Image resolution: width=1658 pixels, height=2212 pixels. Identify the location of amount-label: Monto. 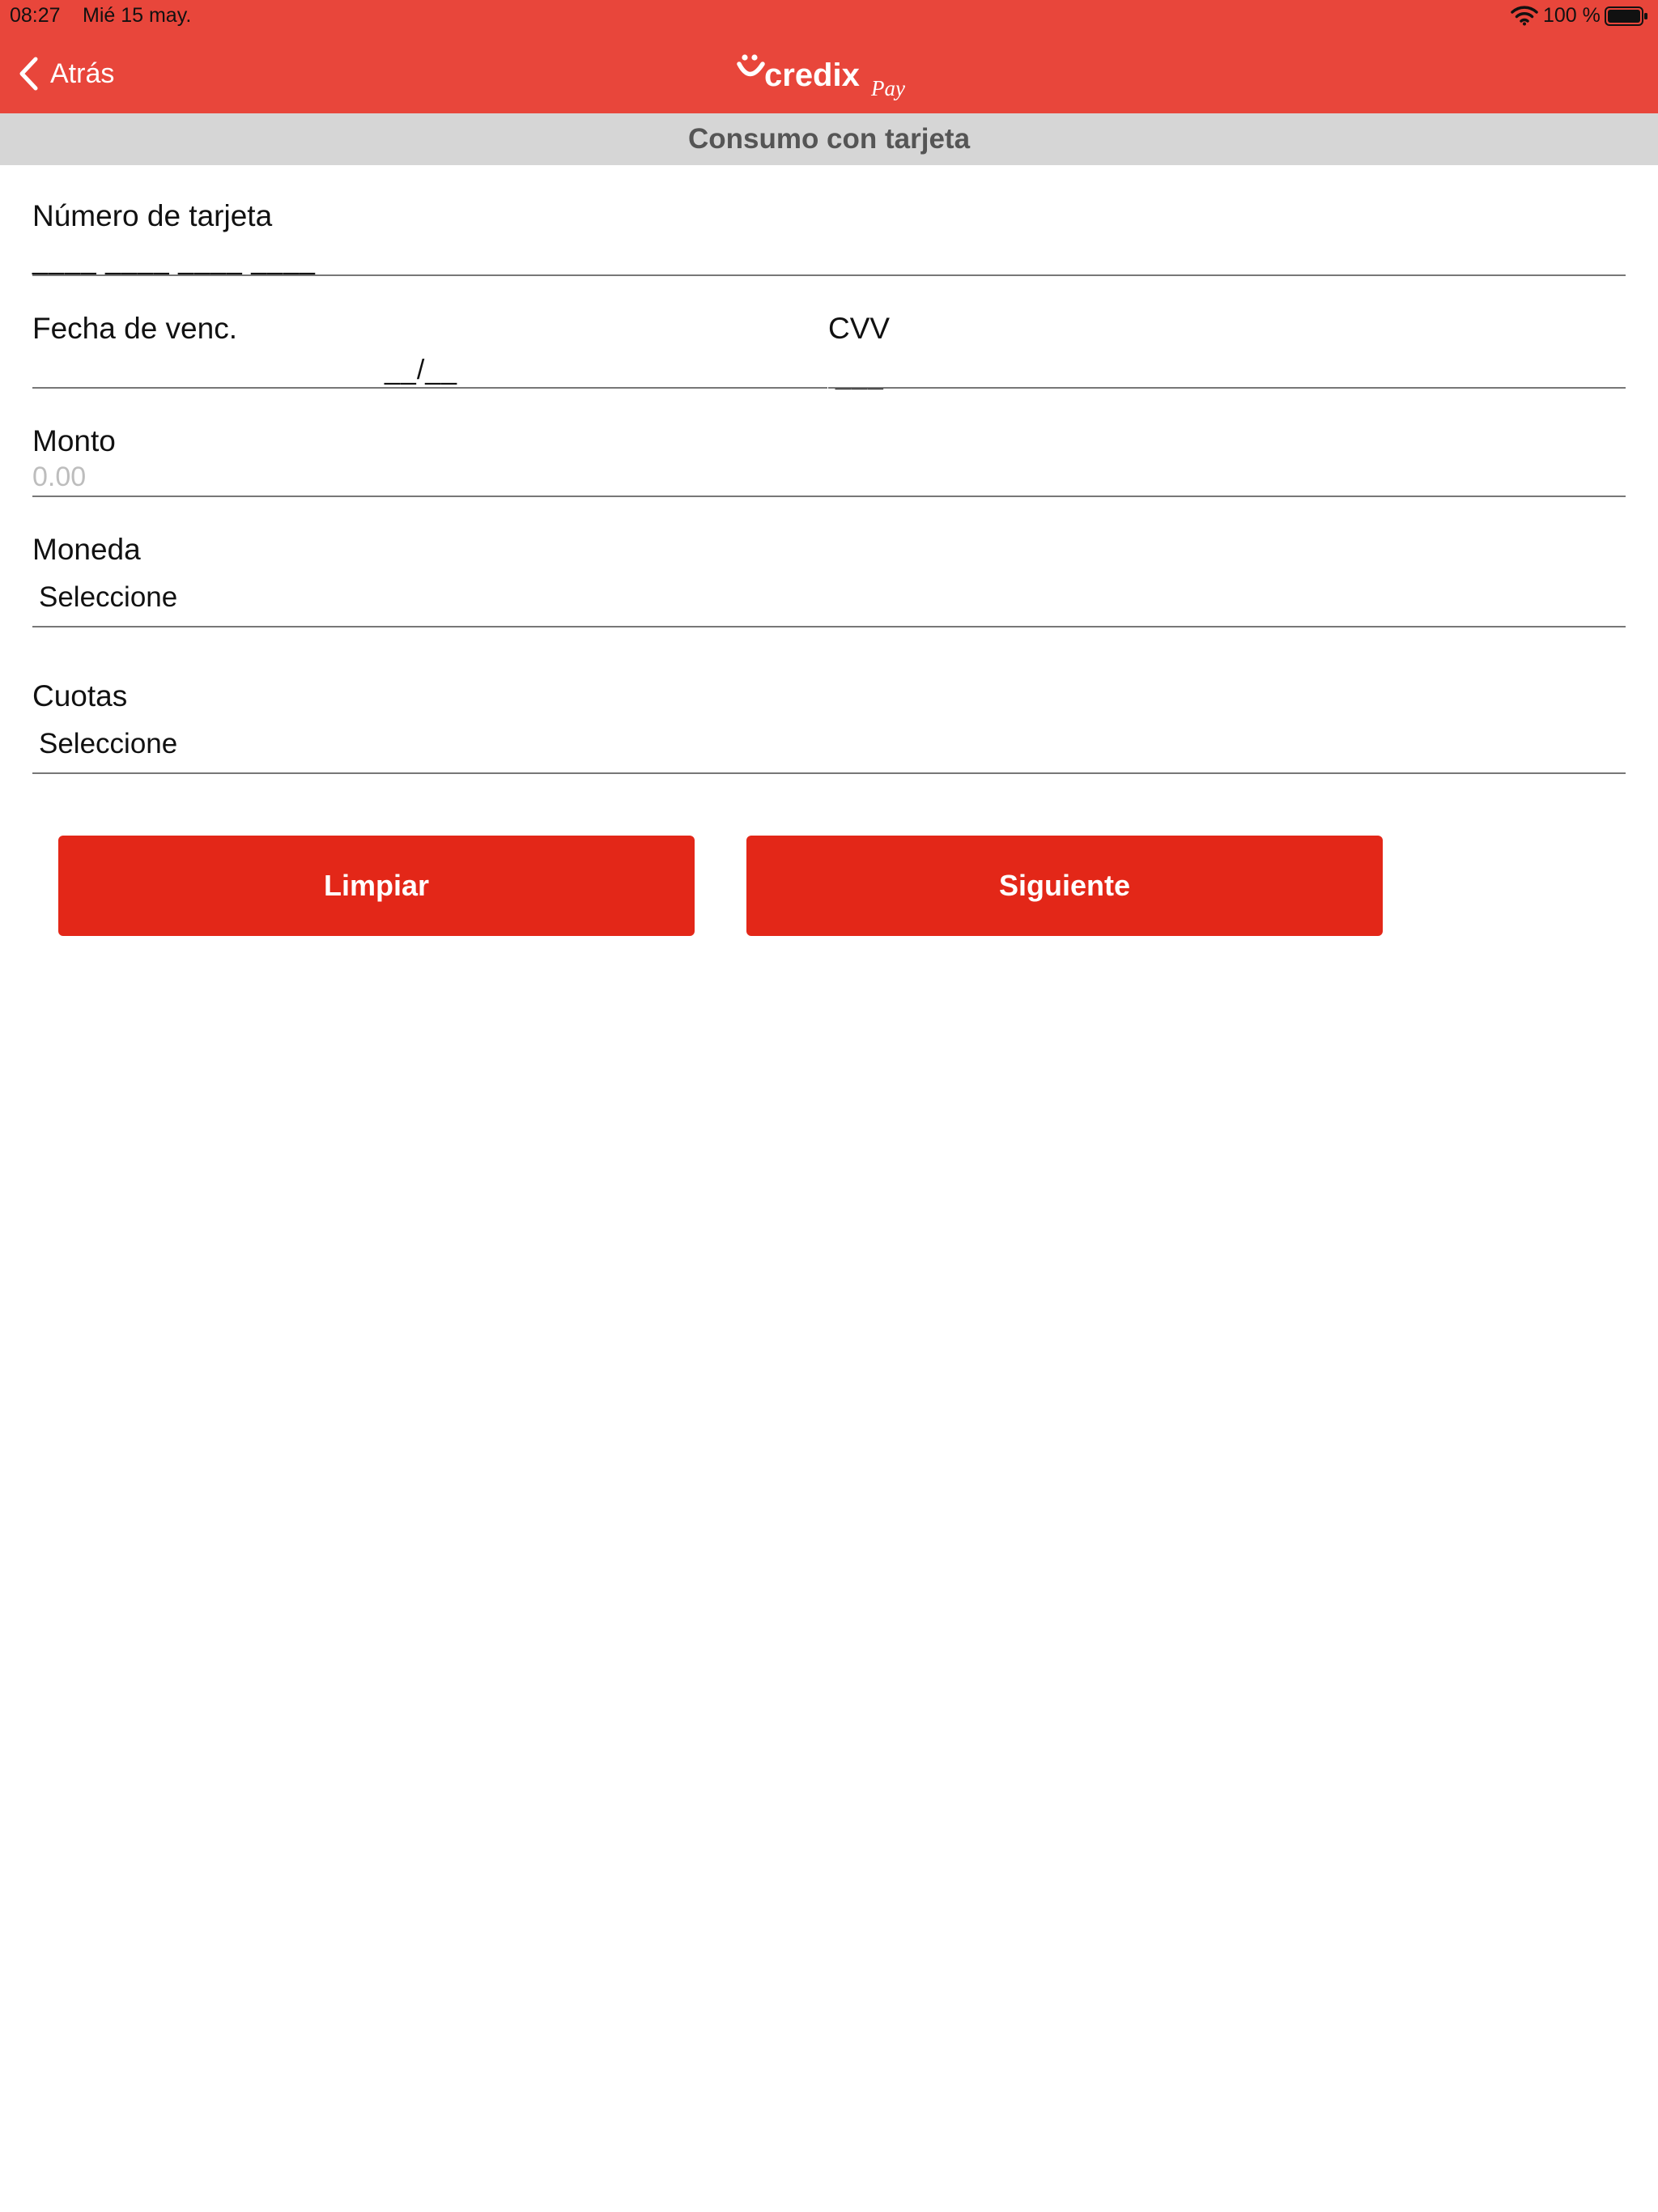
(74, 441).